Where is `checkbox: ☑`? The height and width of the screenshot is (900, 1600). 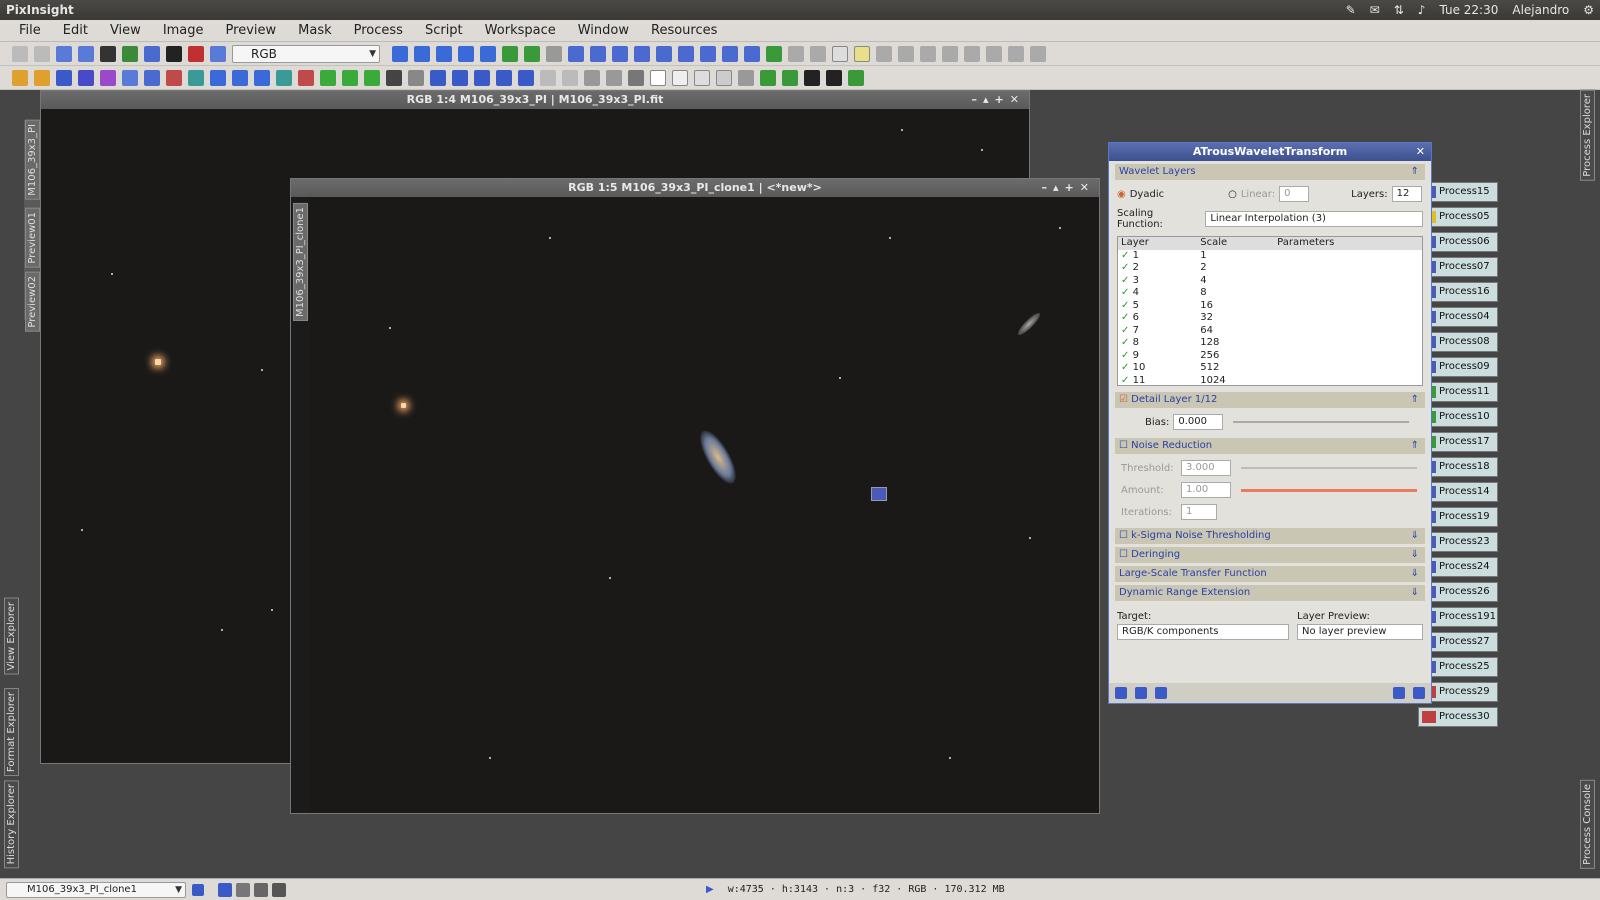
checkbox: ☑ is located at coordinates (1123, 399).